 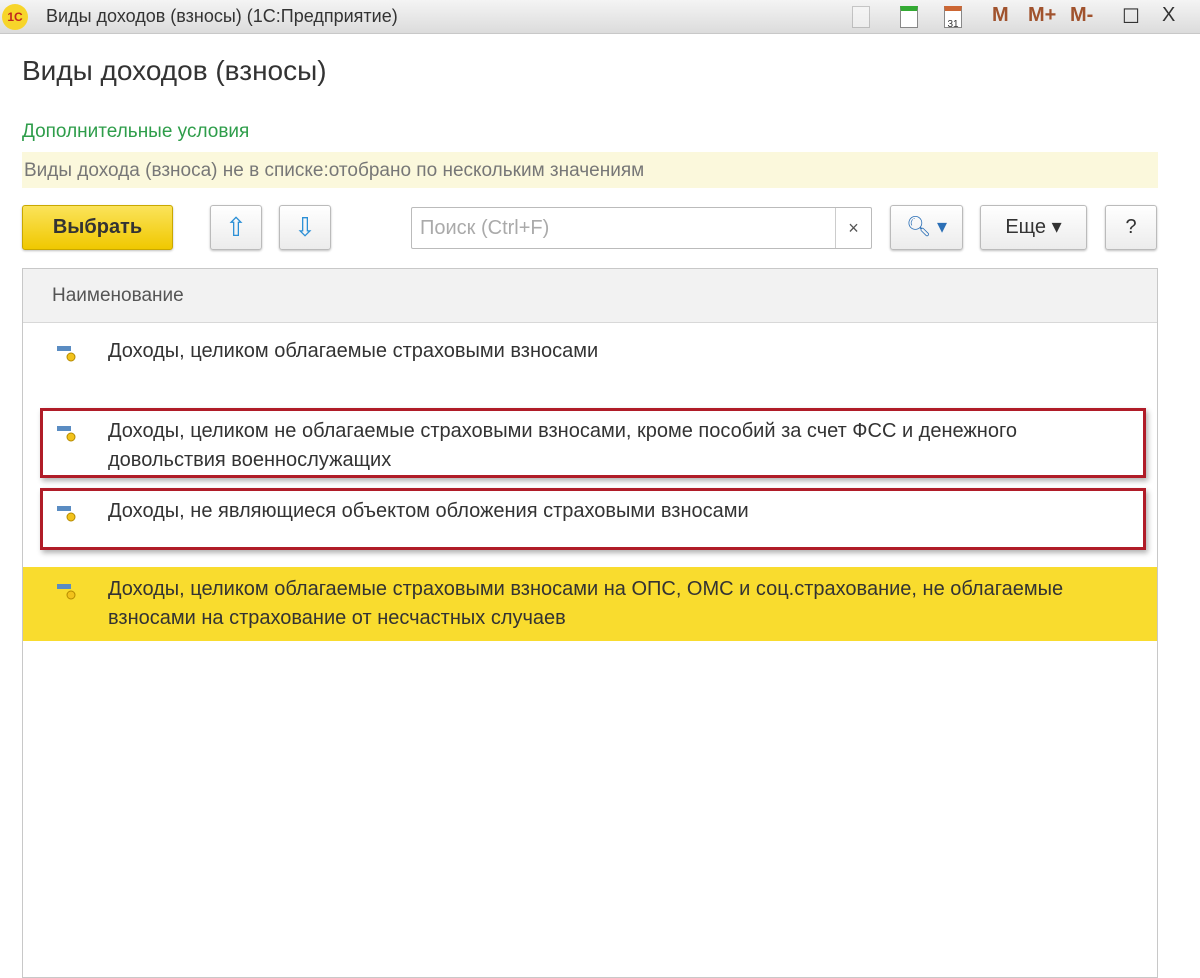 What do you see at coordinates (1000, 15) in the screenshot?
I see `memory-m-button: M` at bounding box center [1000, 15].